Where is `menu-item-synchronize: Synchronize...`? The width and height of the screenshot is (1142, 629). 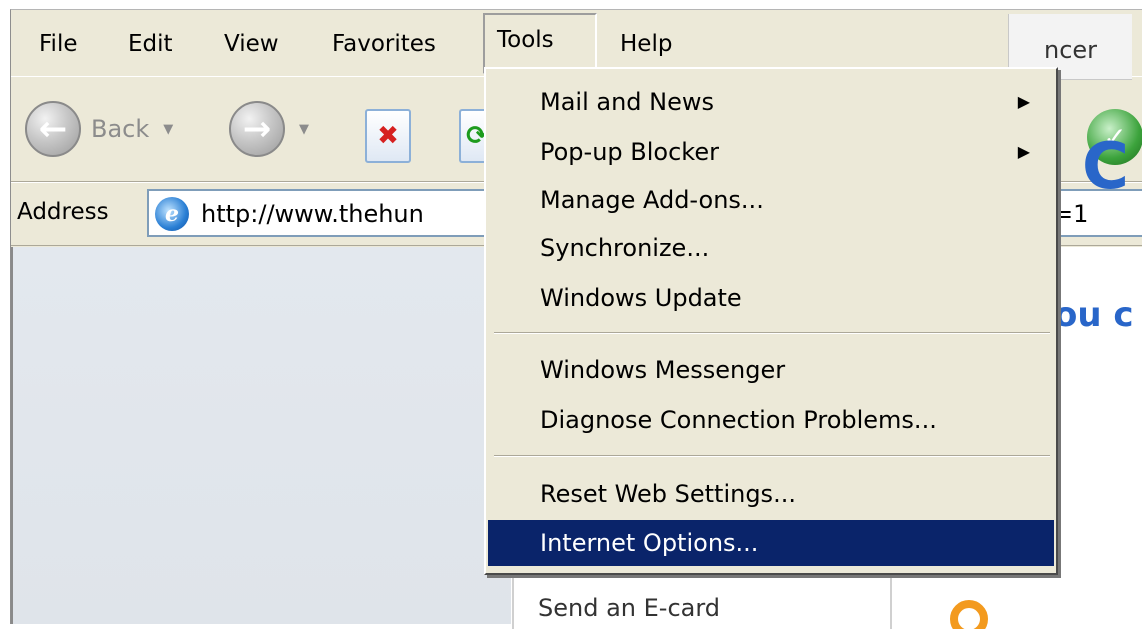
menu-item-synchronize: Synchronize... is located at coordinates (771, 248).